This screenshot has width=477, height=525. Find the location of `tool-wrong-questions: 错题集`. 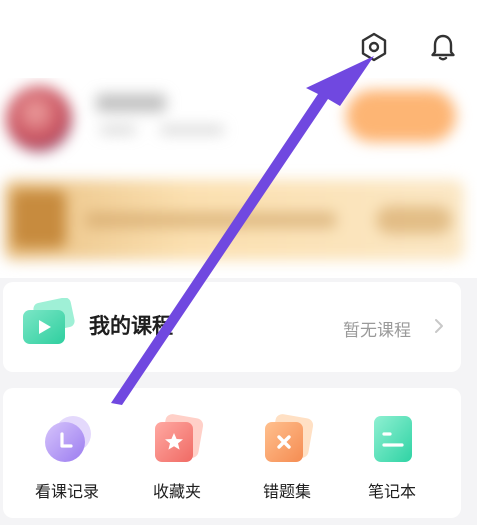

tool-wrong-questions: 错题集 is located at coordinates (287, 462).